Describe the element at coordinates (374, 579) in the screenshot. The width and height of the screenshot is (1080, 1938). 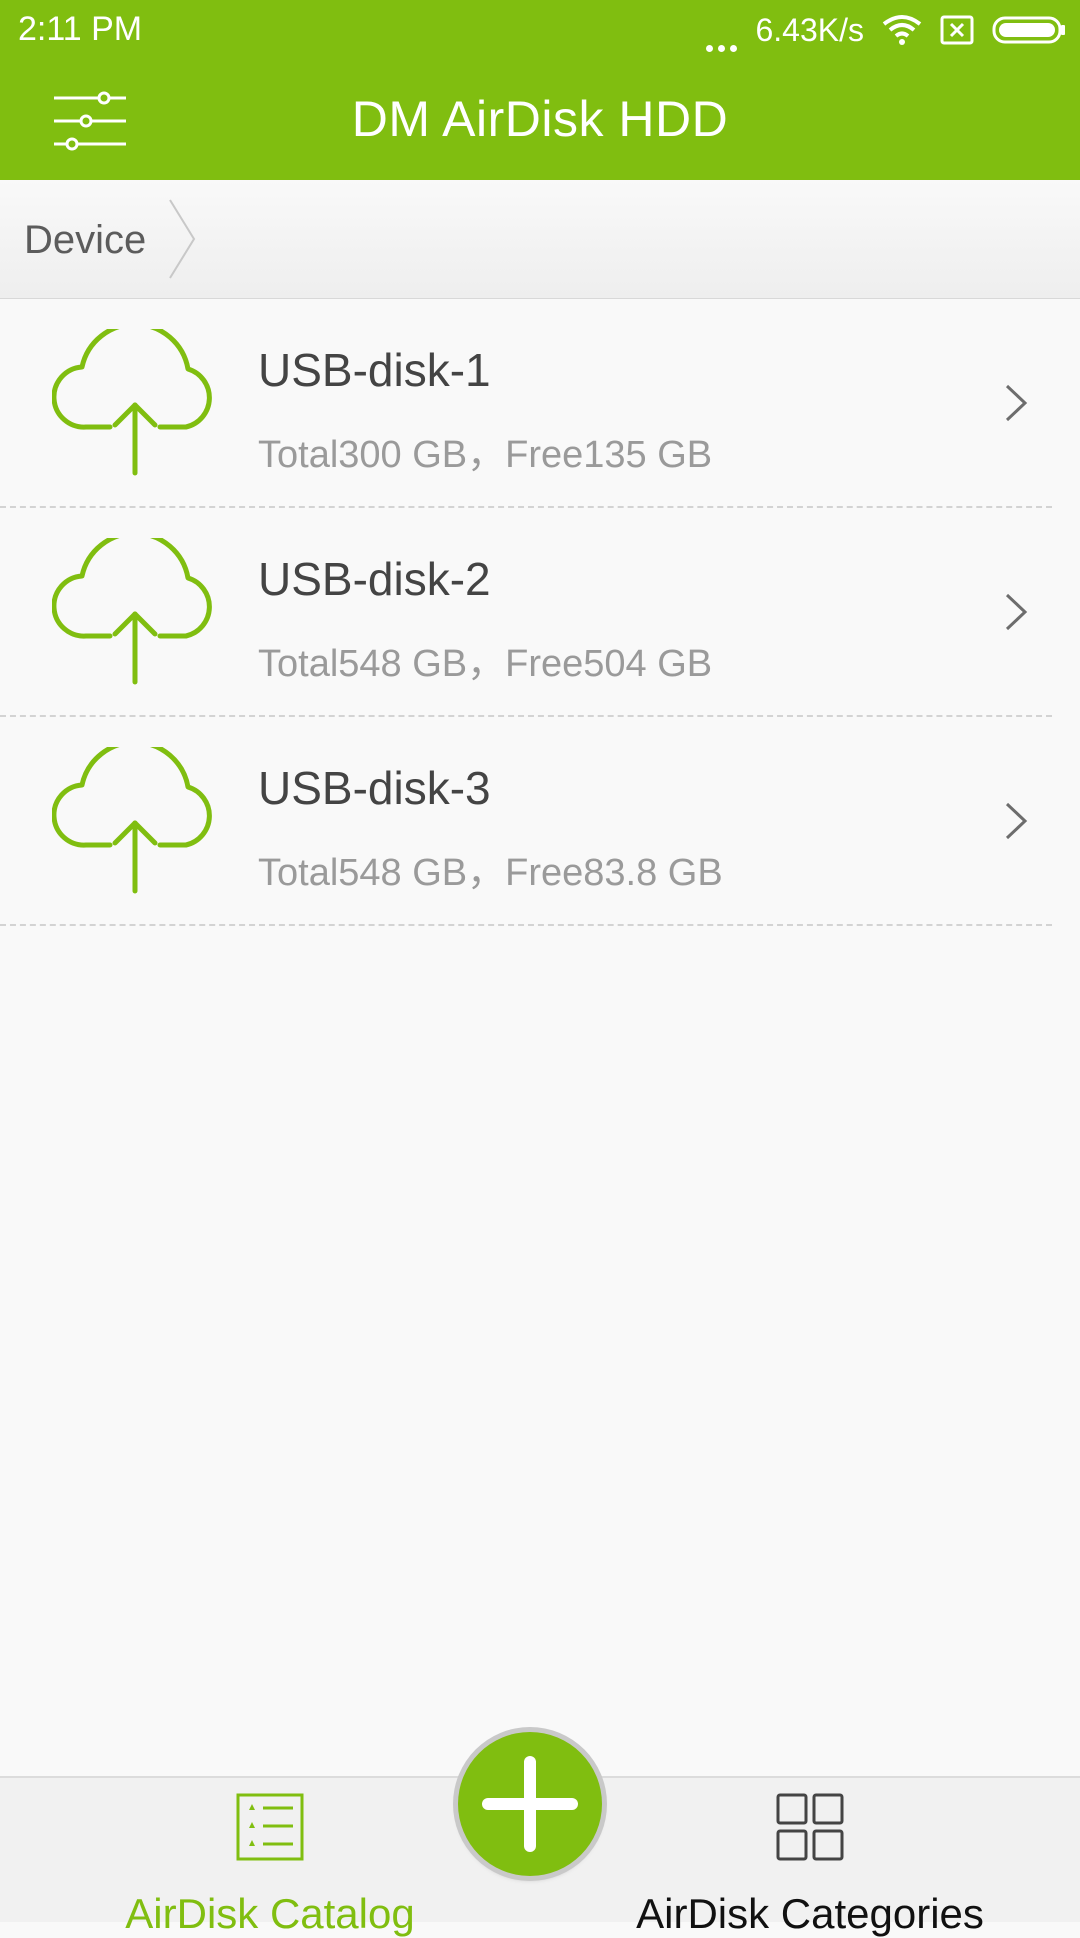
I see `disk-name: USB-disk-2` at that location.